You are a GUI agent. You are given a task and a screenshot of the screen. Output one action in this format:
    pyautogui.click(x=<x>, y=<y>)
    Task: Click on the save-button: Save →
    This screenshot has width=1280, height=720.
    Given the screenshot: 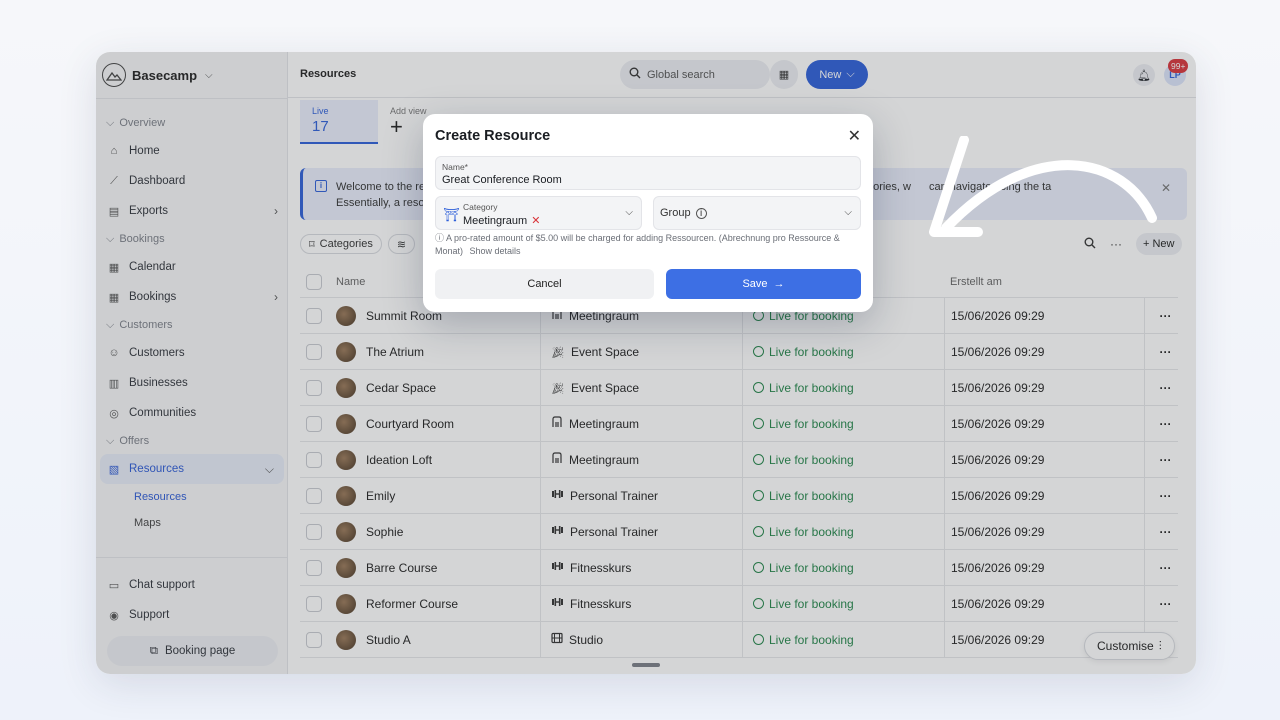 What is the action you would take?
    pyautogui.click(x=763, y=284)
    